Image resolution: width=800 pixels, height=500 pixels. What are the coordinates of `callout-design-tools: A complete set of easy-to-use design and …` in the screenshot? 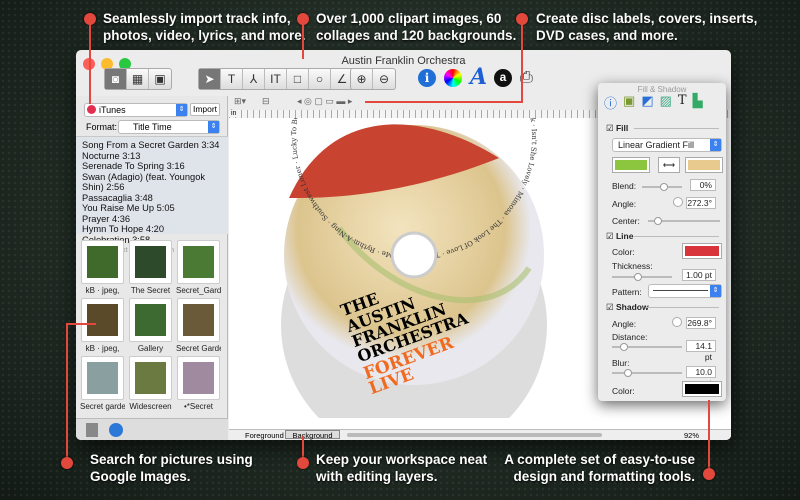 It's located at (587, 468).